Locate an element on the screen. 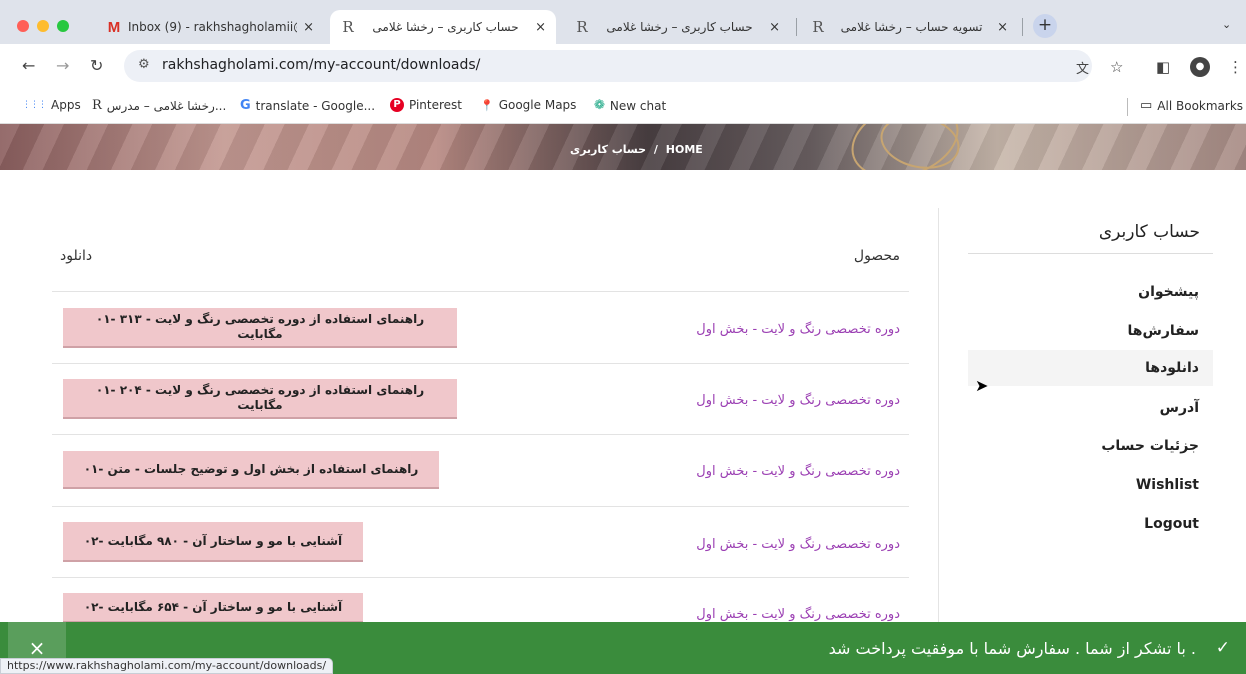  bookmark-label: Apps is located at coordinates (66, 105).